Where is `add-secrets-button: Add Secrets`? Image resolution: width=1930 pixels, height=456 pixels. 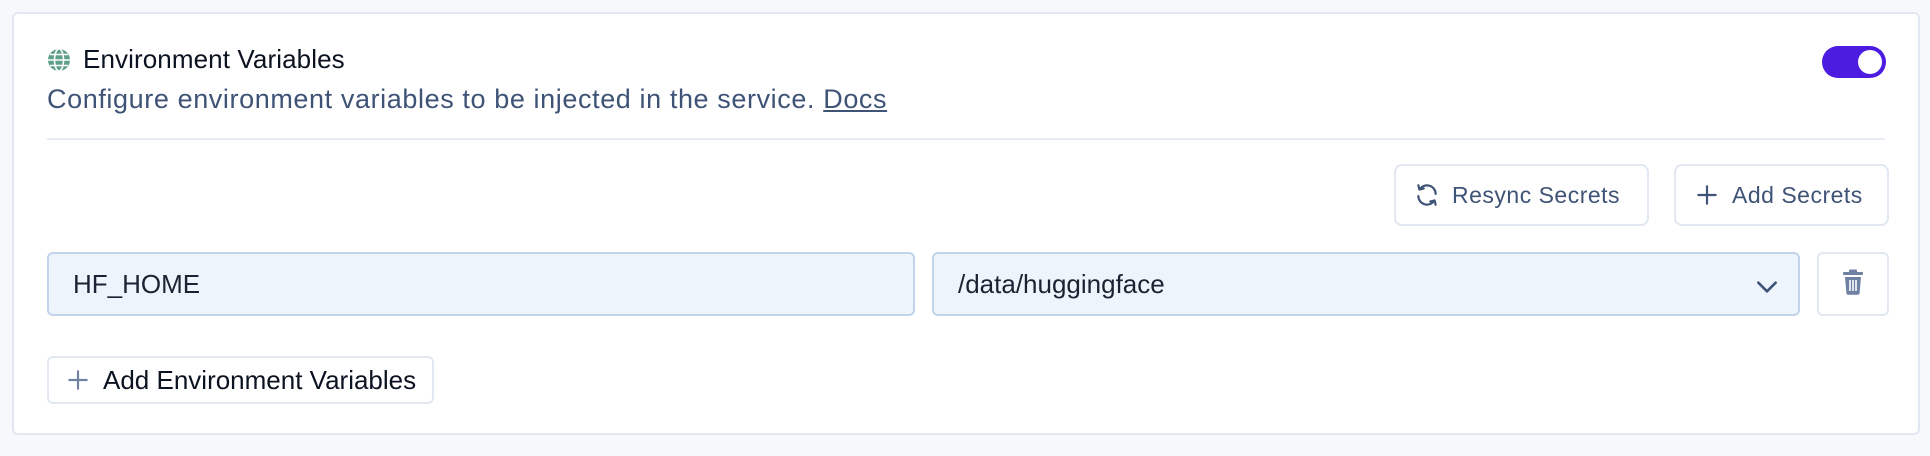 add-secrets-button: Add Secrets is located at coordinates (1781, 195).